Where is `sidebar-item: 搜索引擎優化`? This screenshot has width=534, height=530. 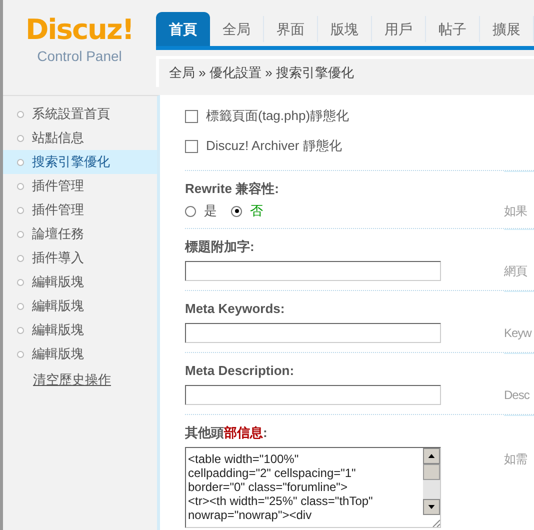
sidebar-item: 搜索引擎優化 is located at coordinates (80, 162).